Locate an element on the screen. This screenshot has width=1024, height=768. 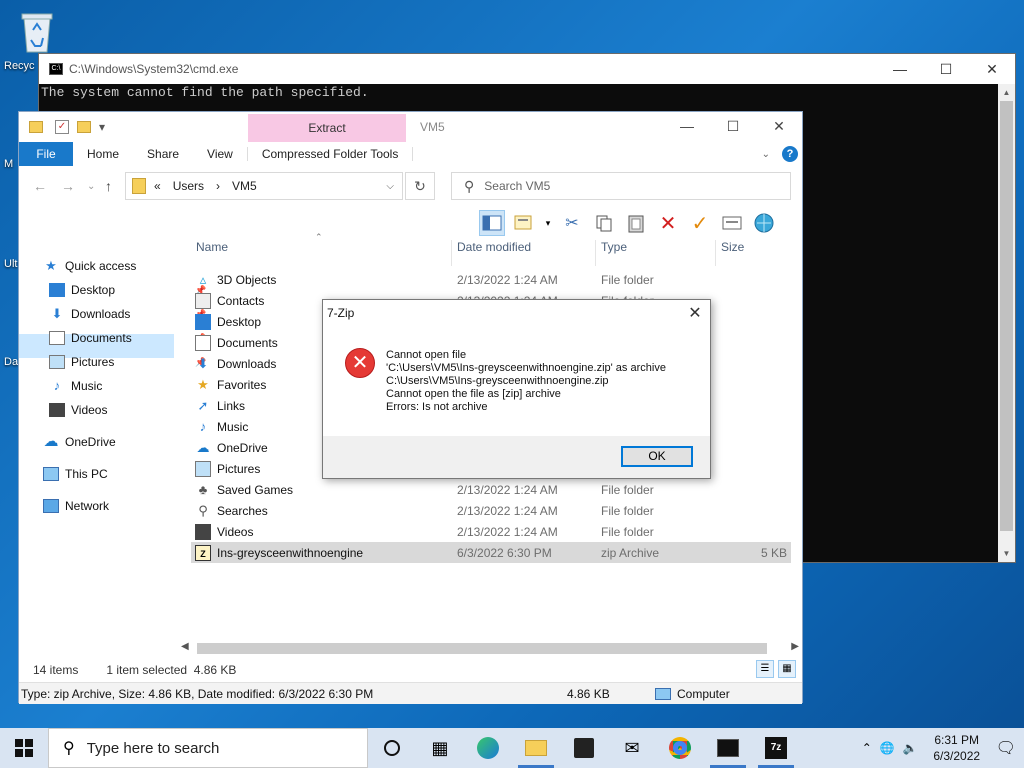
store-icon is located at coordinates (584, 748).